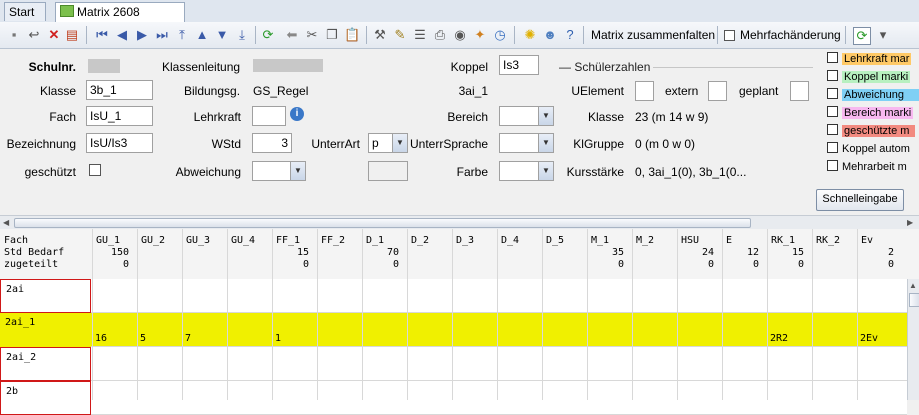 This screenshot has height=415, width=919. Describe the element at coordinates (292, 253) in the screenshot. I see `column-header: FF_1 15 0` at that location.